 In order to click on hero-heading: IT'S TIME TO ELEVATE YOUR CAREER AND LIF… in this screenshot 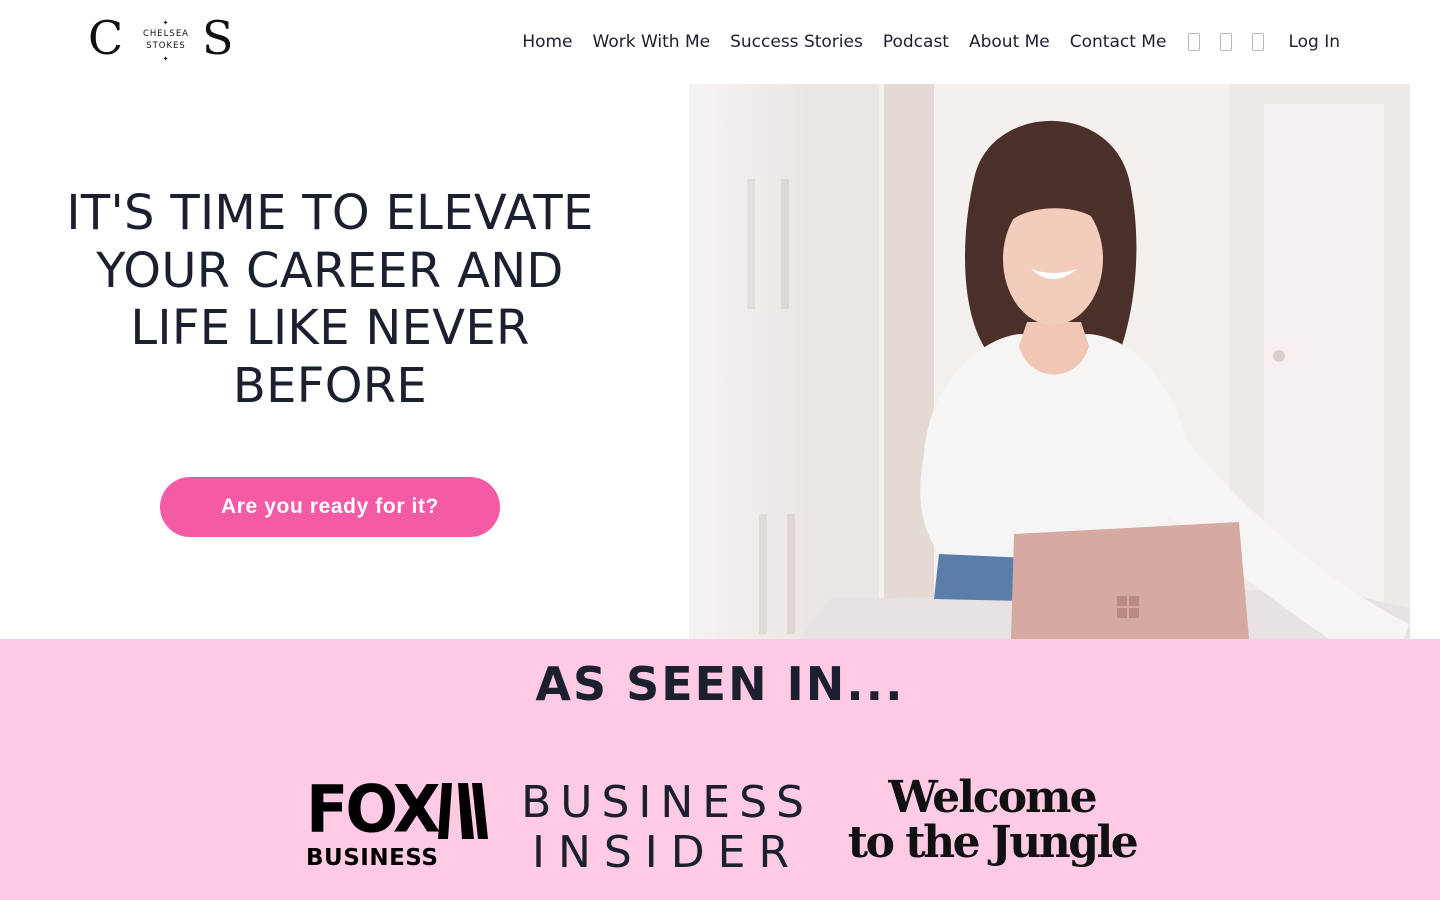, I will do `click(330, 299)`.